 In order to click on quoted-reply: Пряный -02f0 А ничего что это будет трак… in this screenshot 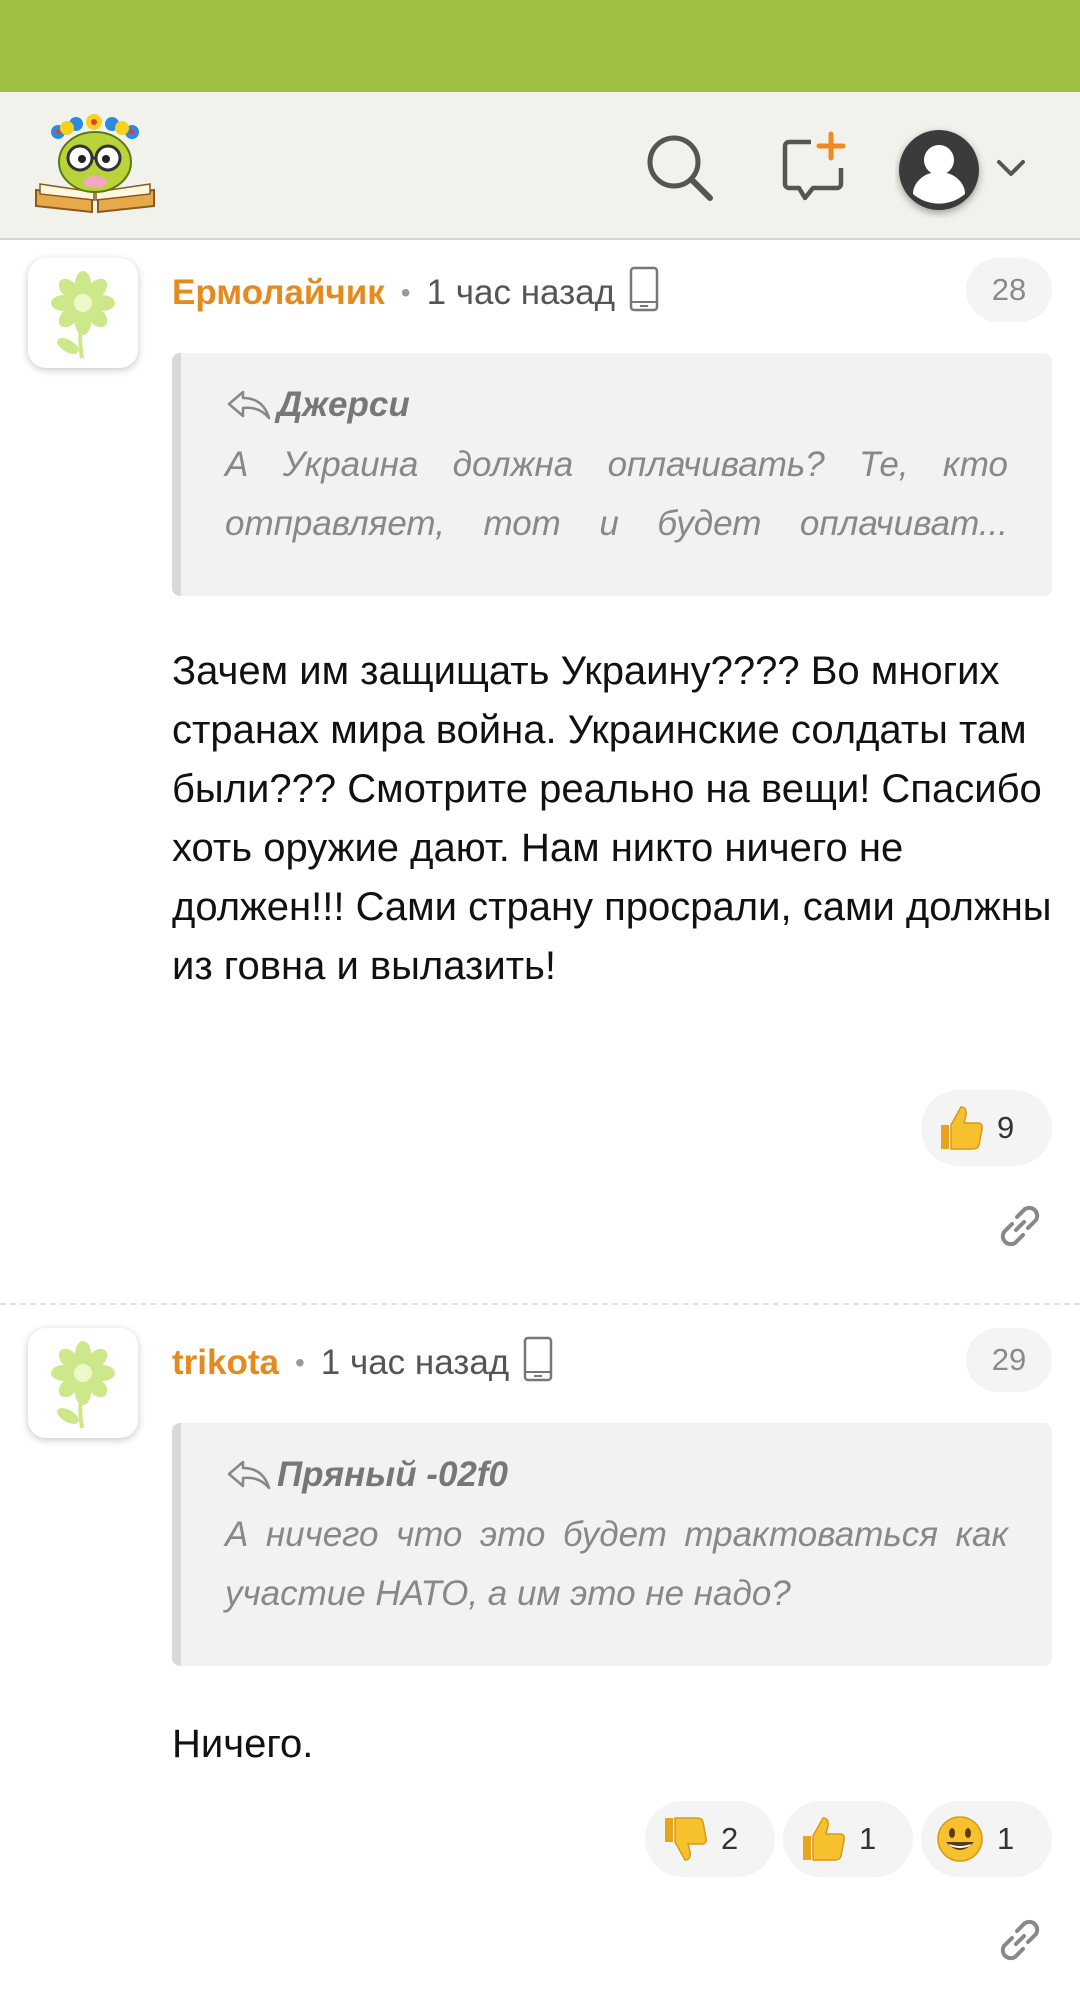, I will do `click(612, 1544)`.